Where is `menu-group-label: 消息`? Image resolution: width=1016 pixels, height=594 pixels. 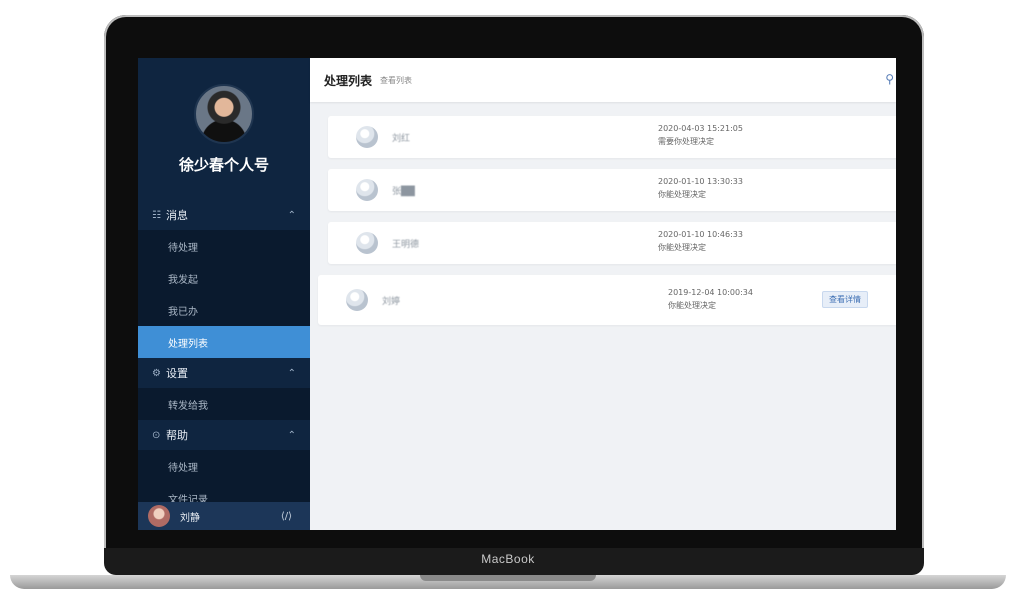
menu-group-label: 消息 is located at coordinates (177, 215).